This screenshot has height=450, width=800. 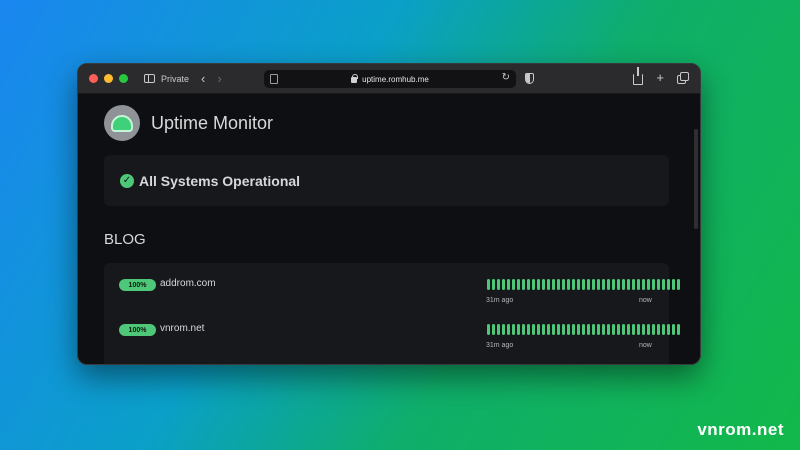 What do you see at coordinates (219, 78) in the screenshot?
I see `forward-button: ›` at bounding box center [219, 78].